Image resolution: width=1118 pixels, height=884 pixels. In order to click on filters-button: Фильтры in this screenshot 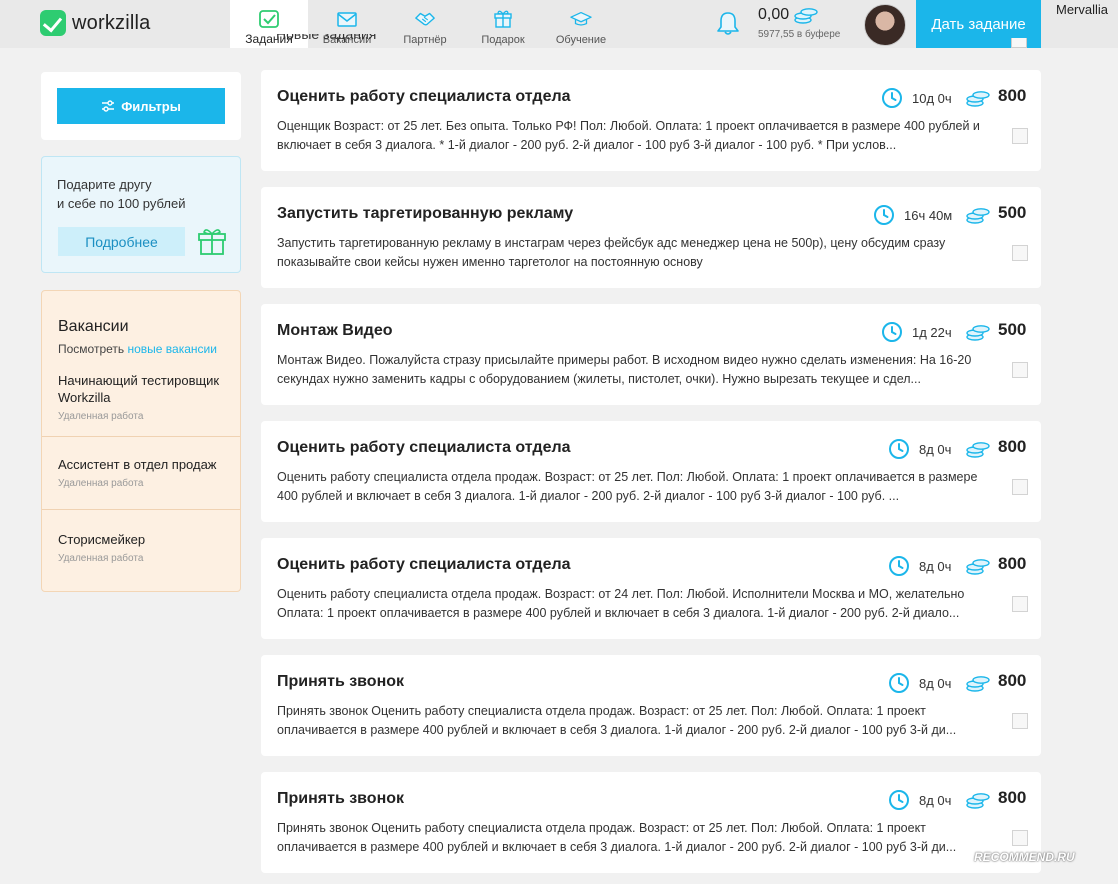, I will do `click(141, 106)`.